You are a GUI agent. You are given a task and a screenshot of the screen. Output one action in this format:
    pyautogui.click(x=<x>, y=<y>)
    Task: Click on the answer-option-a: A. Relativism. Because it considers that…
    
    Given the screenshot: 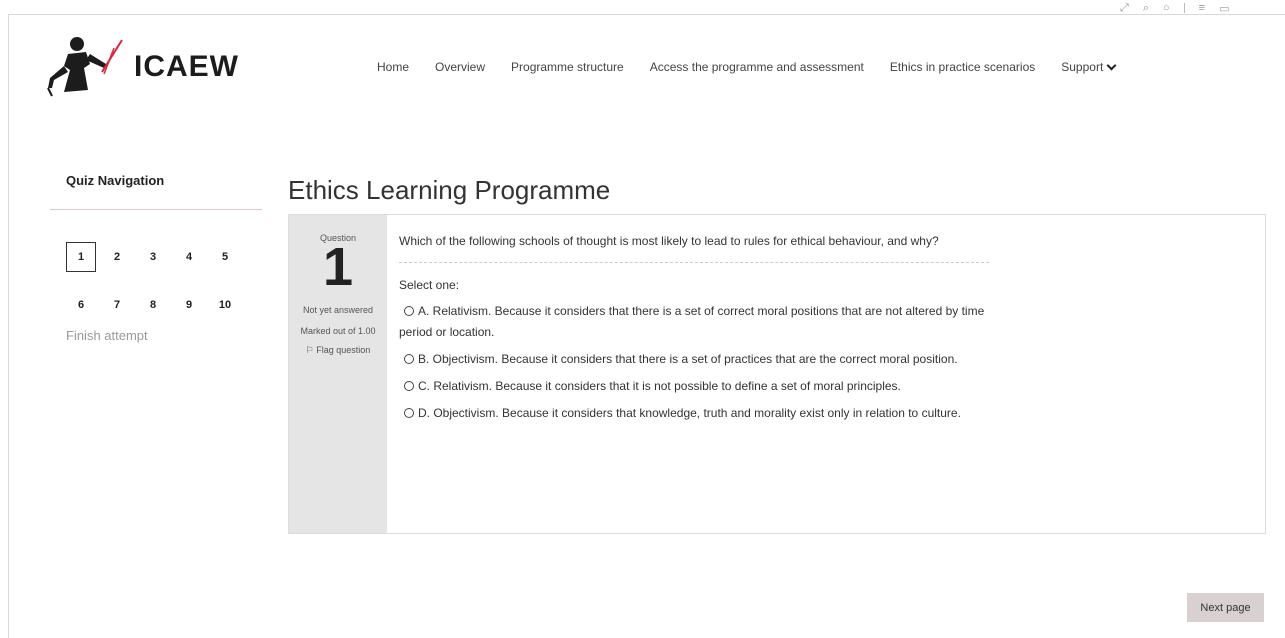 What is the action you would take?
    pyautogui.click(x=694, y=322)
    